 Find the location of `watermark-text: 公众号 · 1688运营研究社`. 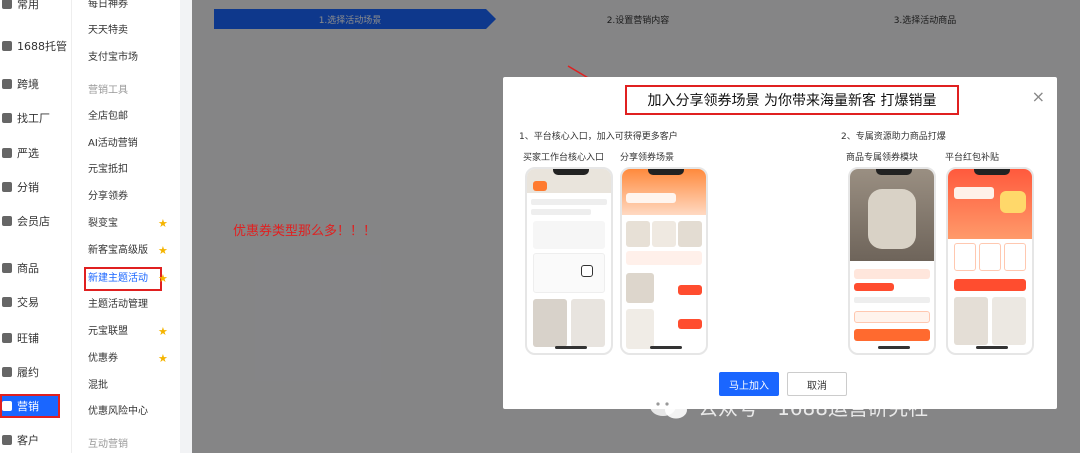

watermark-text: 公众号 · 1688运营研究社 is located at coordinates (813, 408).